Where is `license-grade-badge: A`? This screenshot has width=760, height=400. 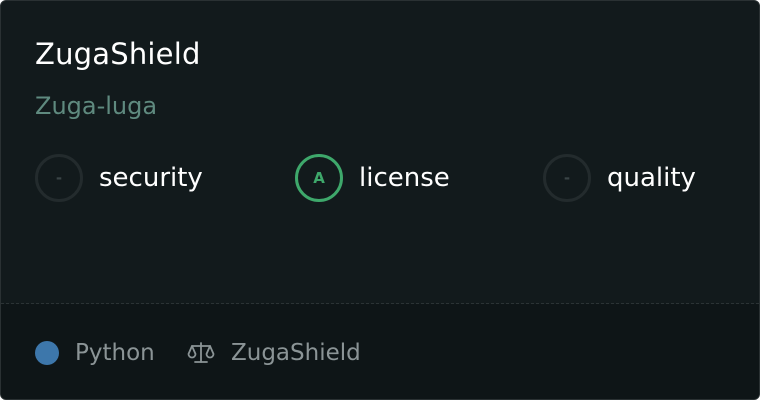
license-grade-badge: A is located at coordinates (319, 178).